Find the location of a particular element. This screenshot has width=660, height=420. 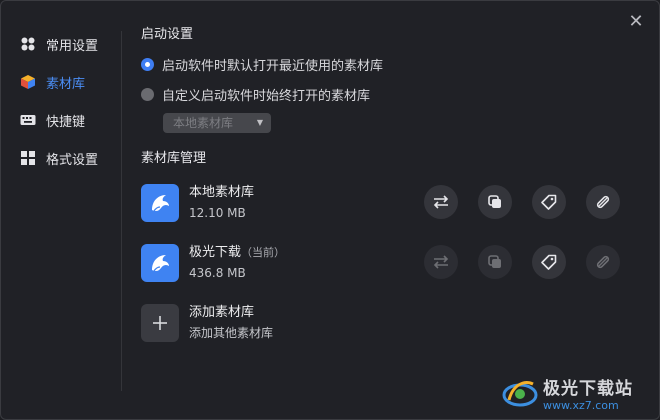

switch-library-button is located at coordinates (441, 202).